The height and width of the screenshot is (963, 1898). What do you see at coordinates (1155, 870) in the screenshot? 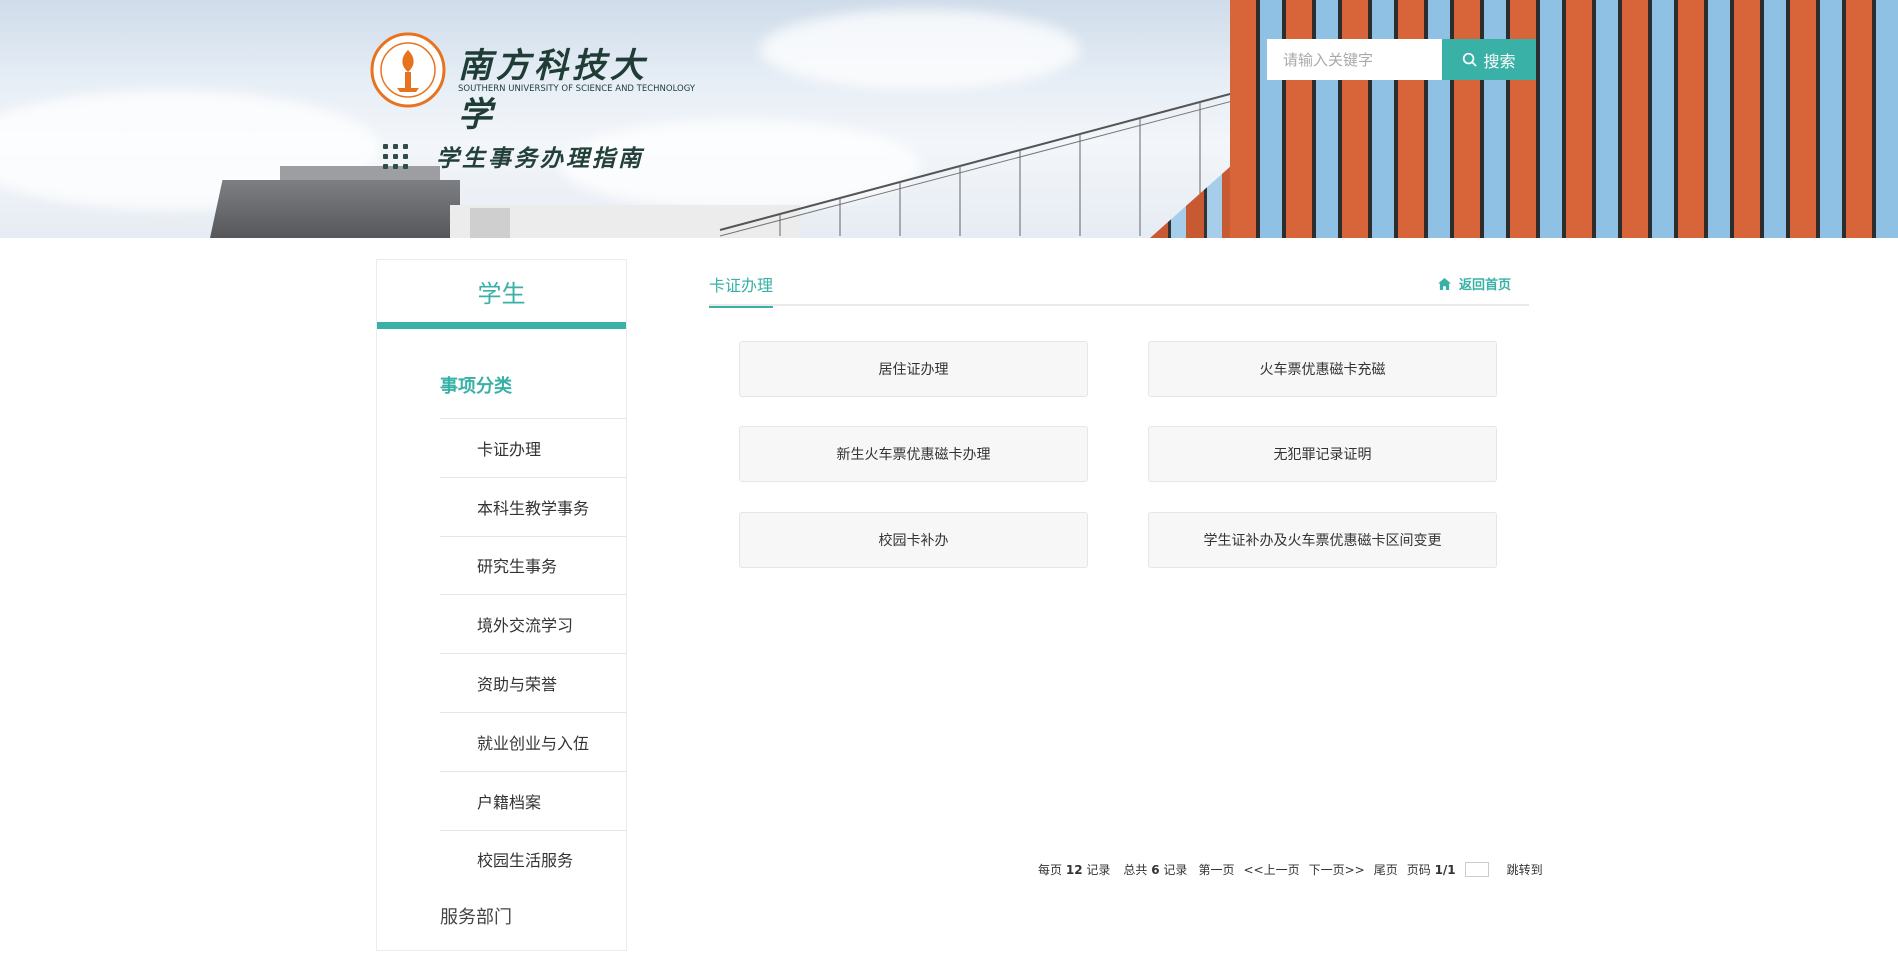
I see `total-info: 总共 6 记录` at bounding box center [1155, 870].